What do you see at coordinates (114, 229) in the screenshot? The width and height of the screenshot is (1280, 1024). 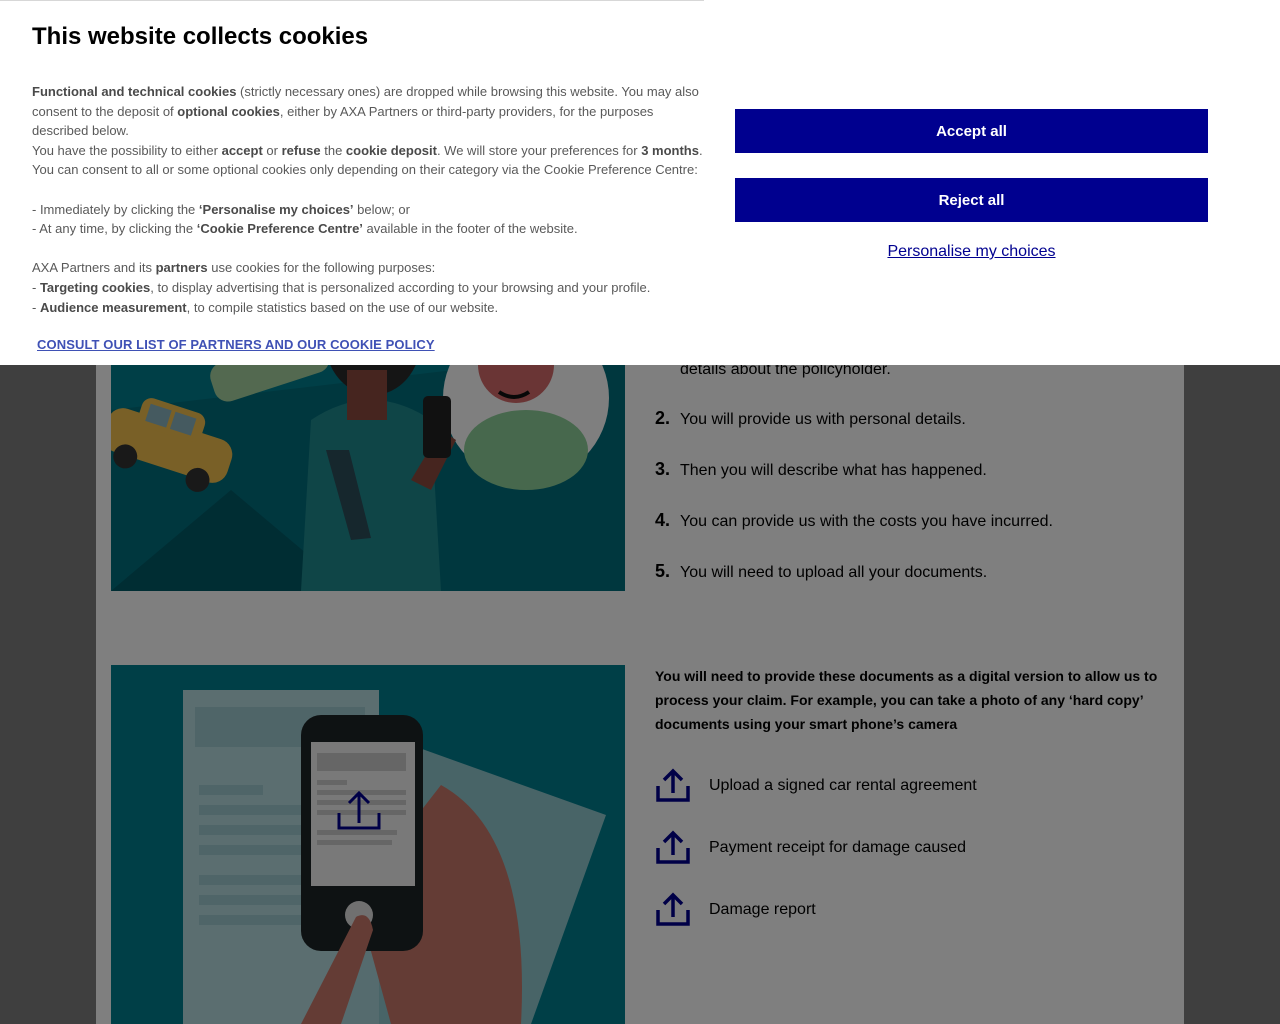 I see `body-text: - At any time, by clicking the` at bounding box center [114, 229].